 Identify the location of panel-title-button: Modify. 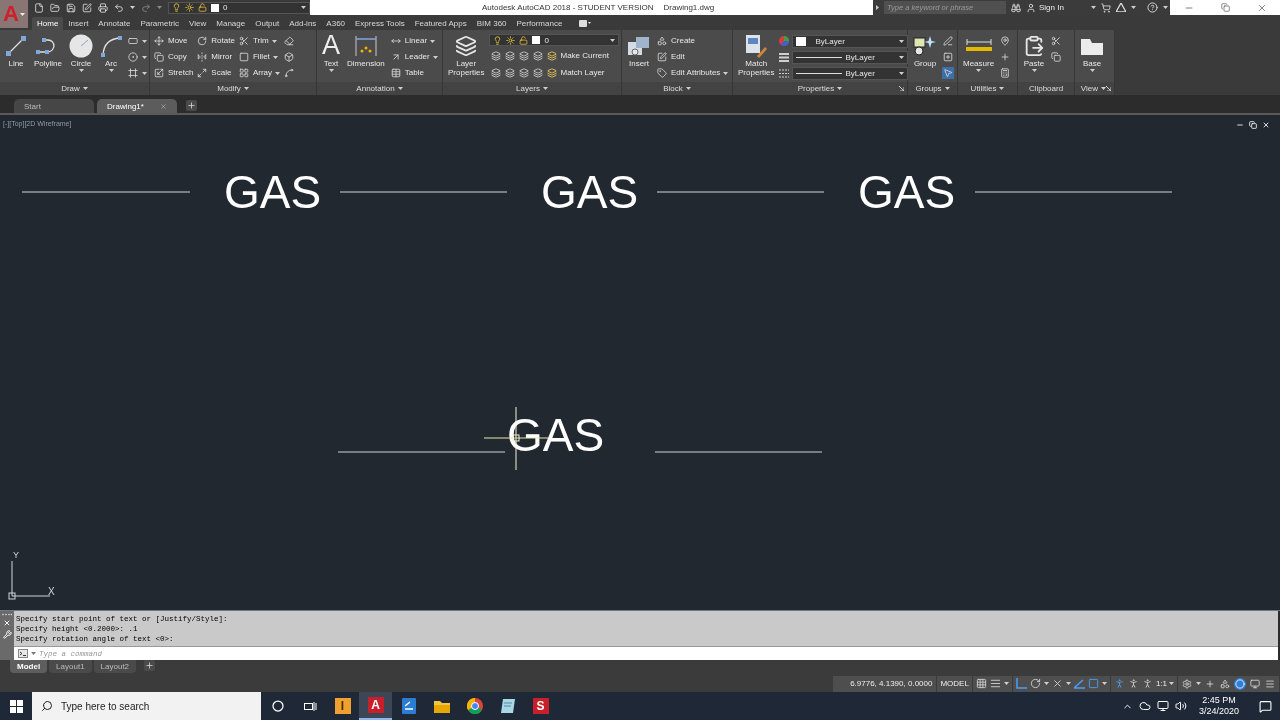
(233, 88).